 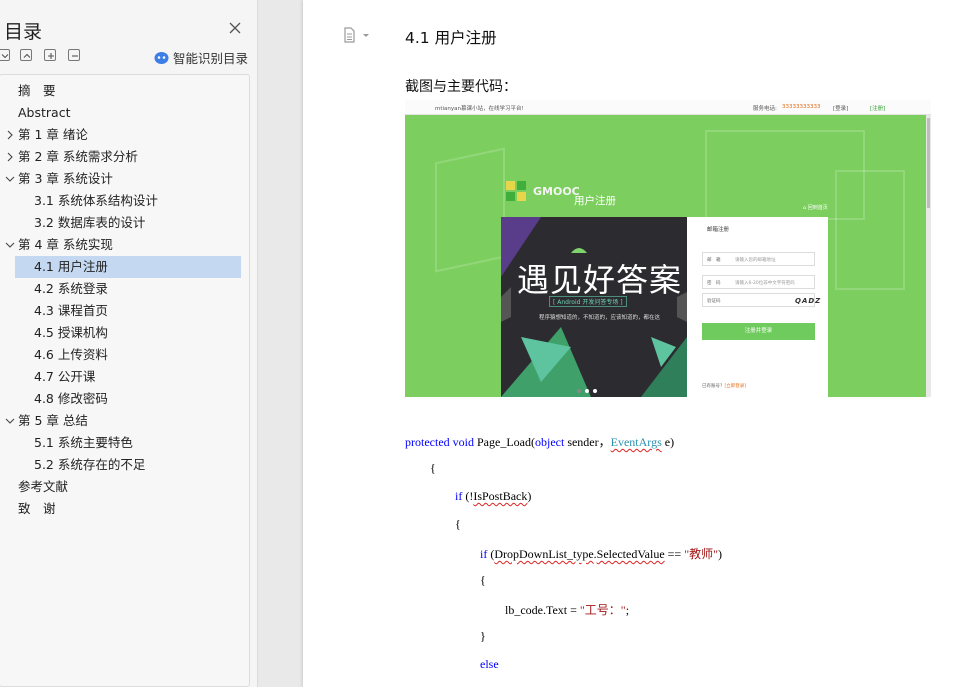 What do you see at coordinates (458, 524) in the screenshot?
I see `code-line-4: {` at bounding box center [458, 524].